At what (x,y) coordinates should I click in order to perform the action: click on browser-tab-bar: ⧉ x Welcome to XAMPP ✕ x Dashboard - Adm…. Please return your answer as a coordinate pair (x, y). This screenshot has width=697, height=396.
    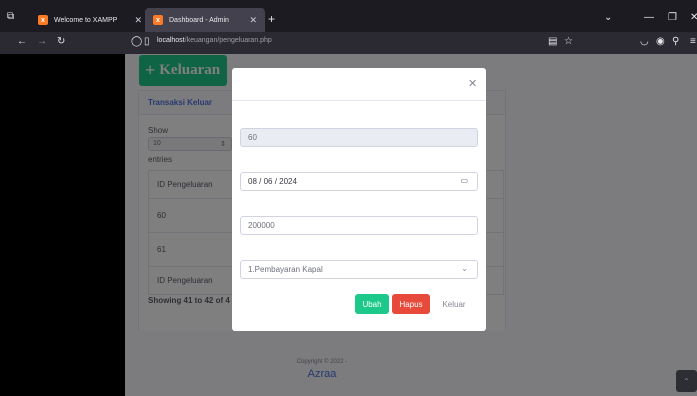
    Looking at the image, I should click on (348, 16).